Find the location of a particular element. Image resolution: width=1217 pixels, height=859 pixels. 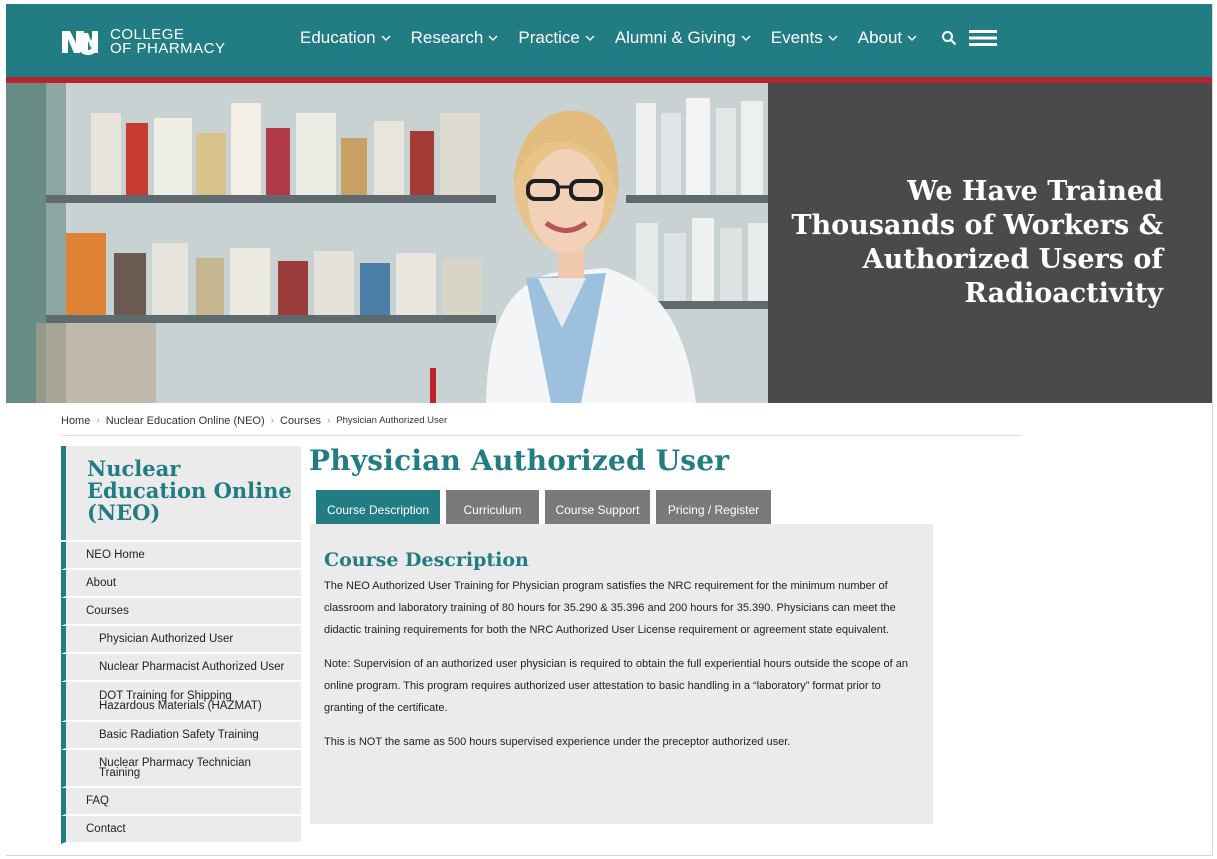

sidebar-item-label: Physician Authorized User is located at coordinates (166, 639).